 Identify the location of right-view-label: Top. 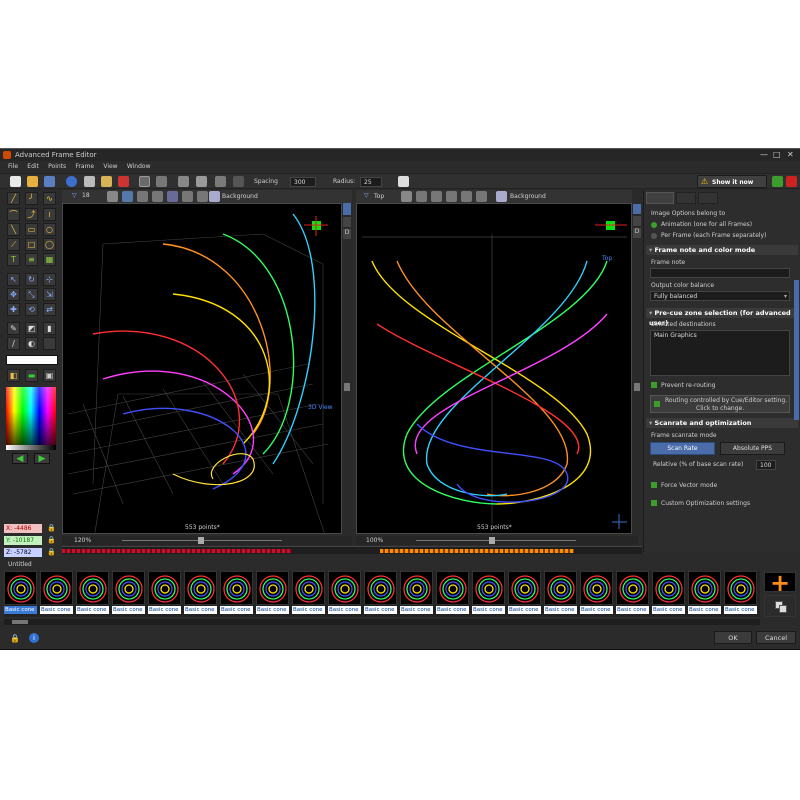
(379, 196).